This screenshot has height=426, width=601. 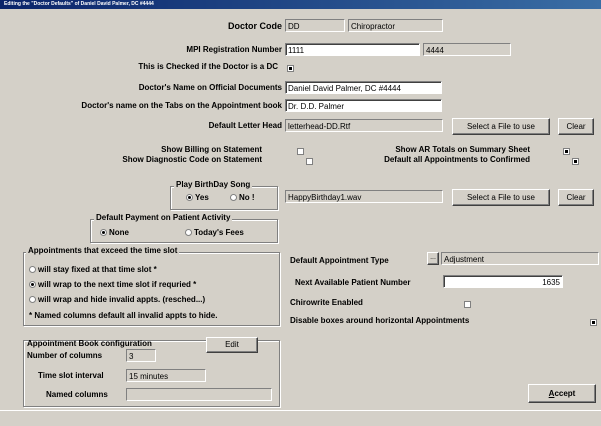 What do you see at coordinates (202, 197) in the screenshot?
I see `birthday-yes-label: Yes` at bounding box center [202, 197].